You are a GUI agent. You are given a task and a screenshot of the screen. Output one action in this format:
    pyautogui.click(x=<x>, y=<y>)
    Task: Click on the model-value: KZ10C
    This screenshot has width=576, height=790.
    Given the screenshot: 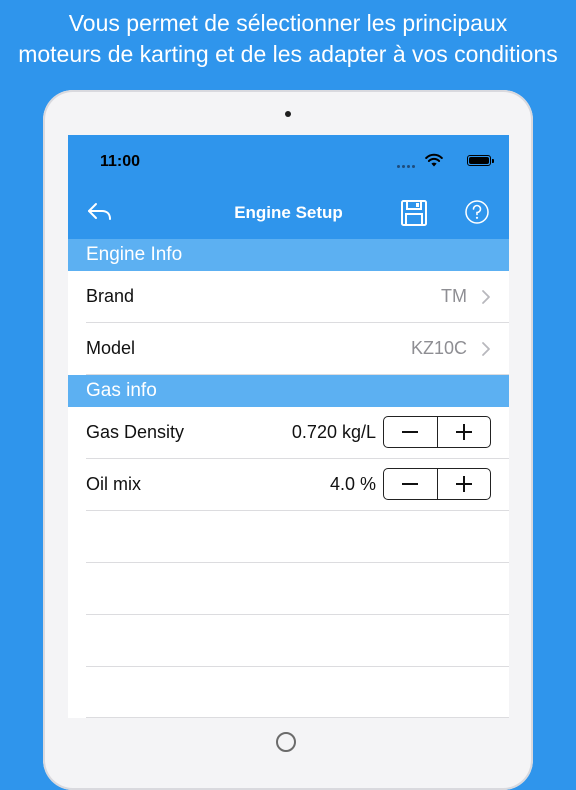 What is the action you would take?
    pyautogui.click(x=438, y=348)
    